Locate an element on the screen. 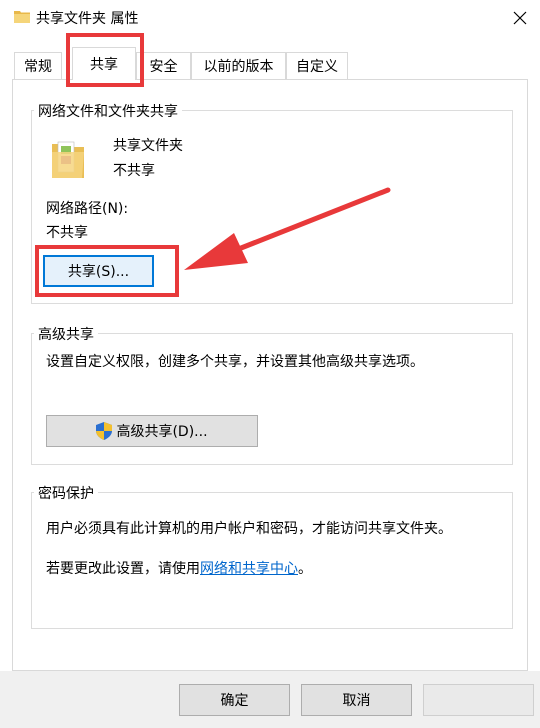 The height and width of the screenshot is (728, 540). tab-sharing: 共享 is located at coordinates (104, 63).